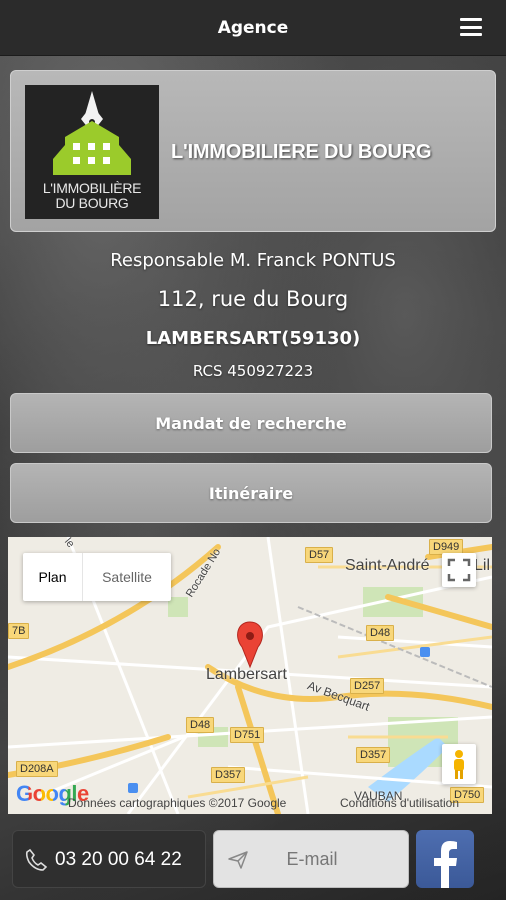 The height and width of the screenshot is (900, 506). What do you see at coordinates (387, 565) in the screenshot?
I see `place-saint-andre: Saint-André` at bounding box center [387, 565].